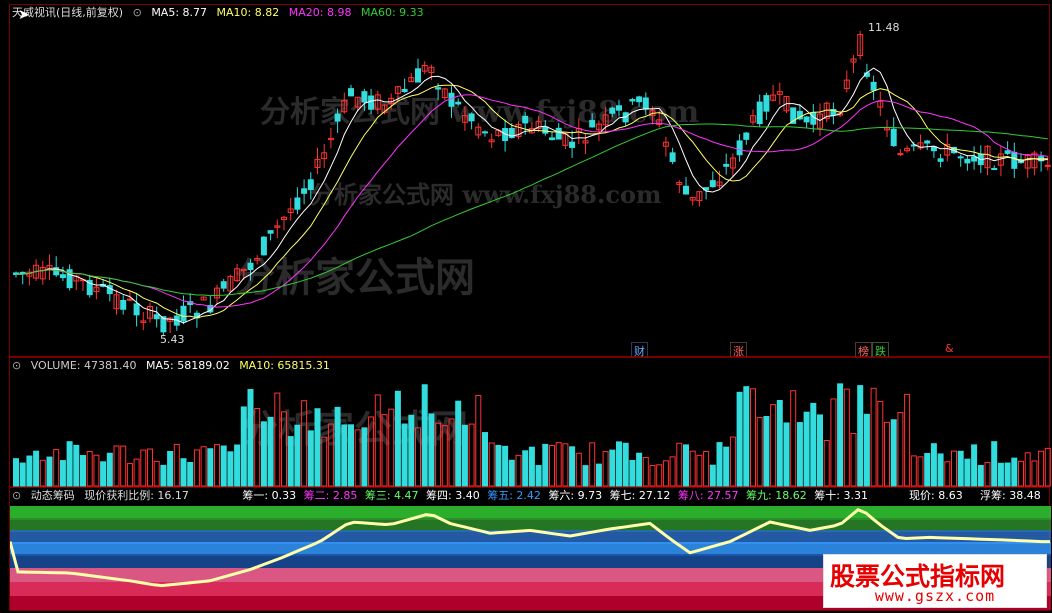  What do you see at coordinates (935, 596) in the screenshot?
I see `logo-url: www.gszx.com` at bounding box center [935, 596].